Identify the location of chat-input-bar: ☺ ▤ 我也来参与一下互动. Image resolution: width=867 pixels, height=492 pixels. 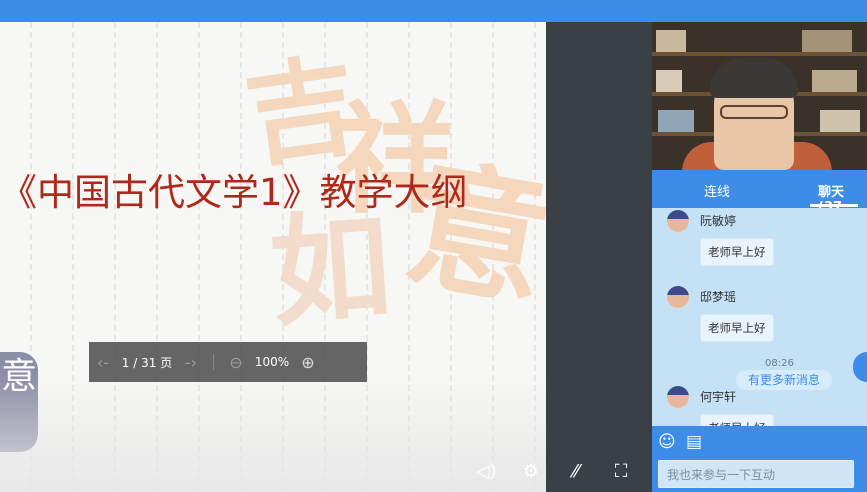
(759, 459).